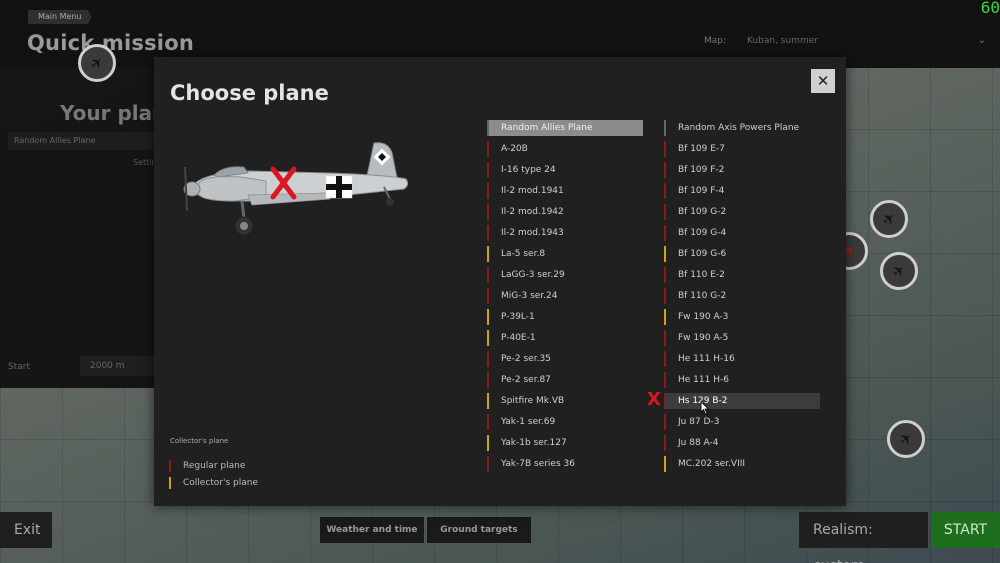 This screenshot has height=563, width=1000. What do you see at coordinates (514, 149) in the screenshot?
I see `plane-option-label: A-20B` at bounding box center [514, 149].